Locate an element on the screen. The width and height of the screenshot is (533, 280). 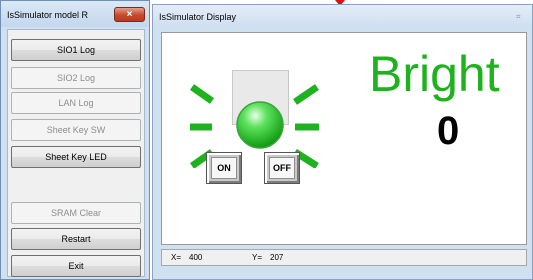
off-button: OFF is located at coordinates (282, 168).